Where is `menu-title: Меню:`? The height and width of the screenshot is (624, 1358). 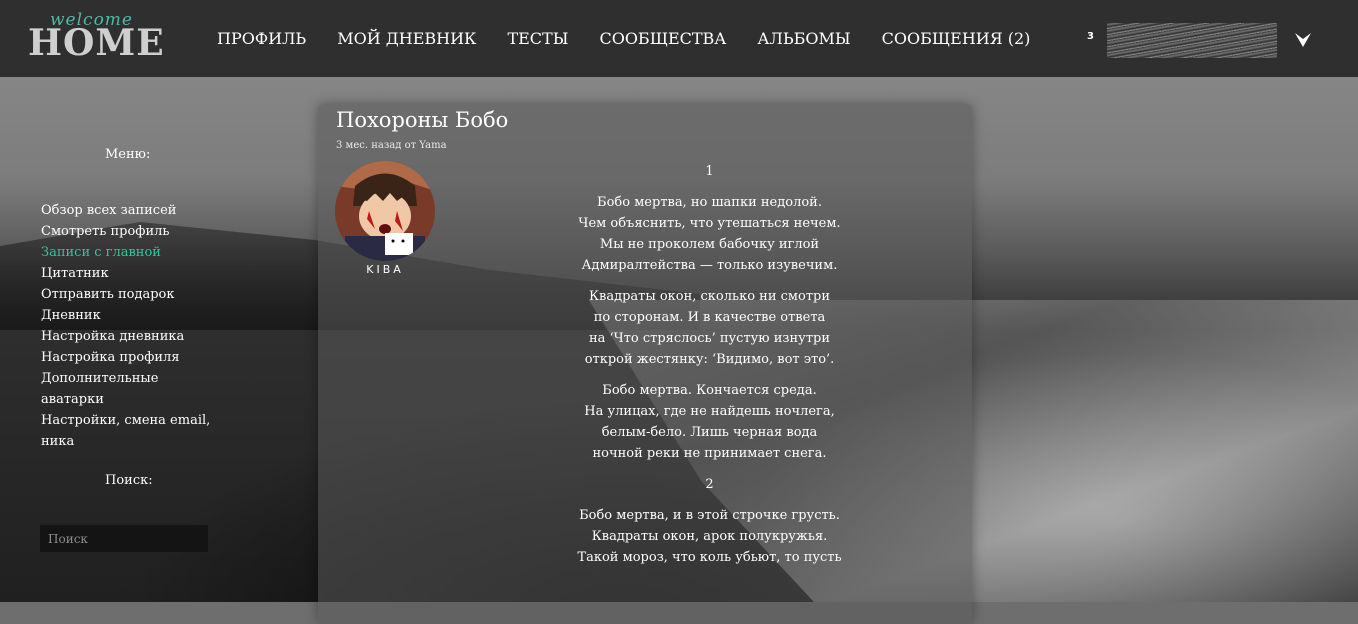 menu-title: Меню: is located at coordinates (128, 154).